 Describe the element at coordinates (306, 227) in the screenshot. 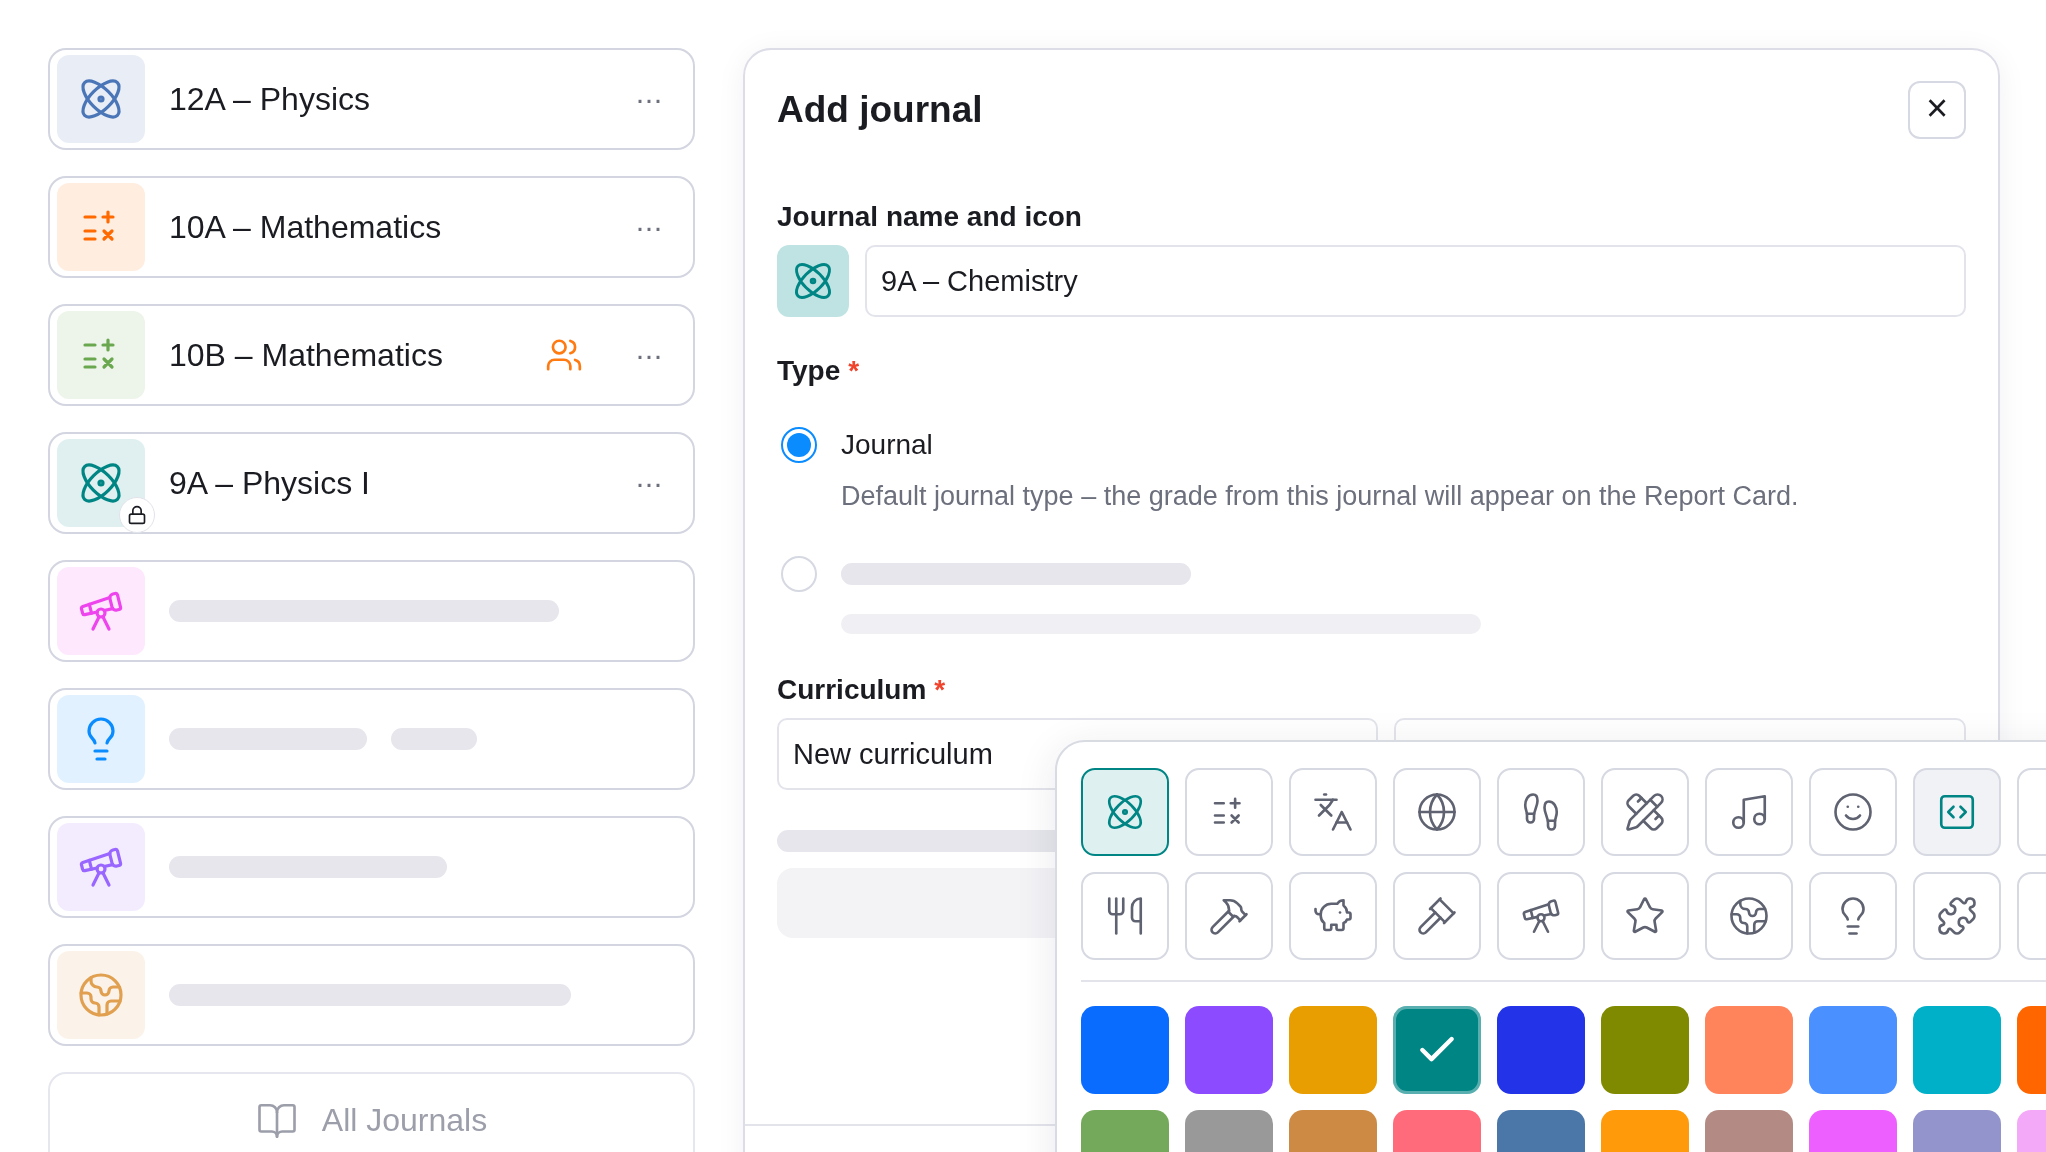

I see `journal-title: 10A – Mathematics` at that location.